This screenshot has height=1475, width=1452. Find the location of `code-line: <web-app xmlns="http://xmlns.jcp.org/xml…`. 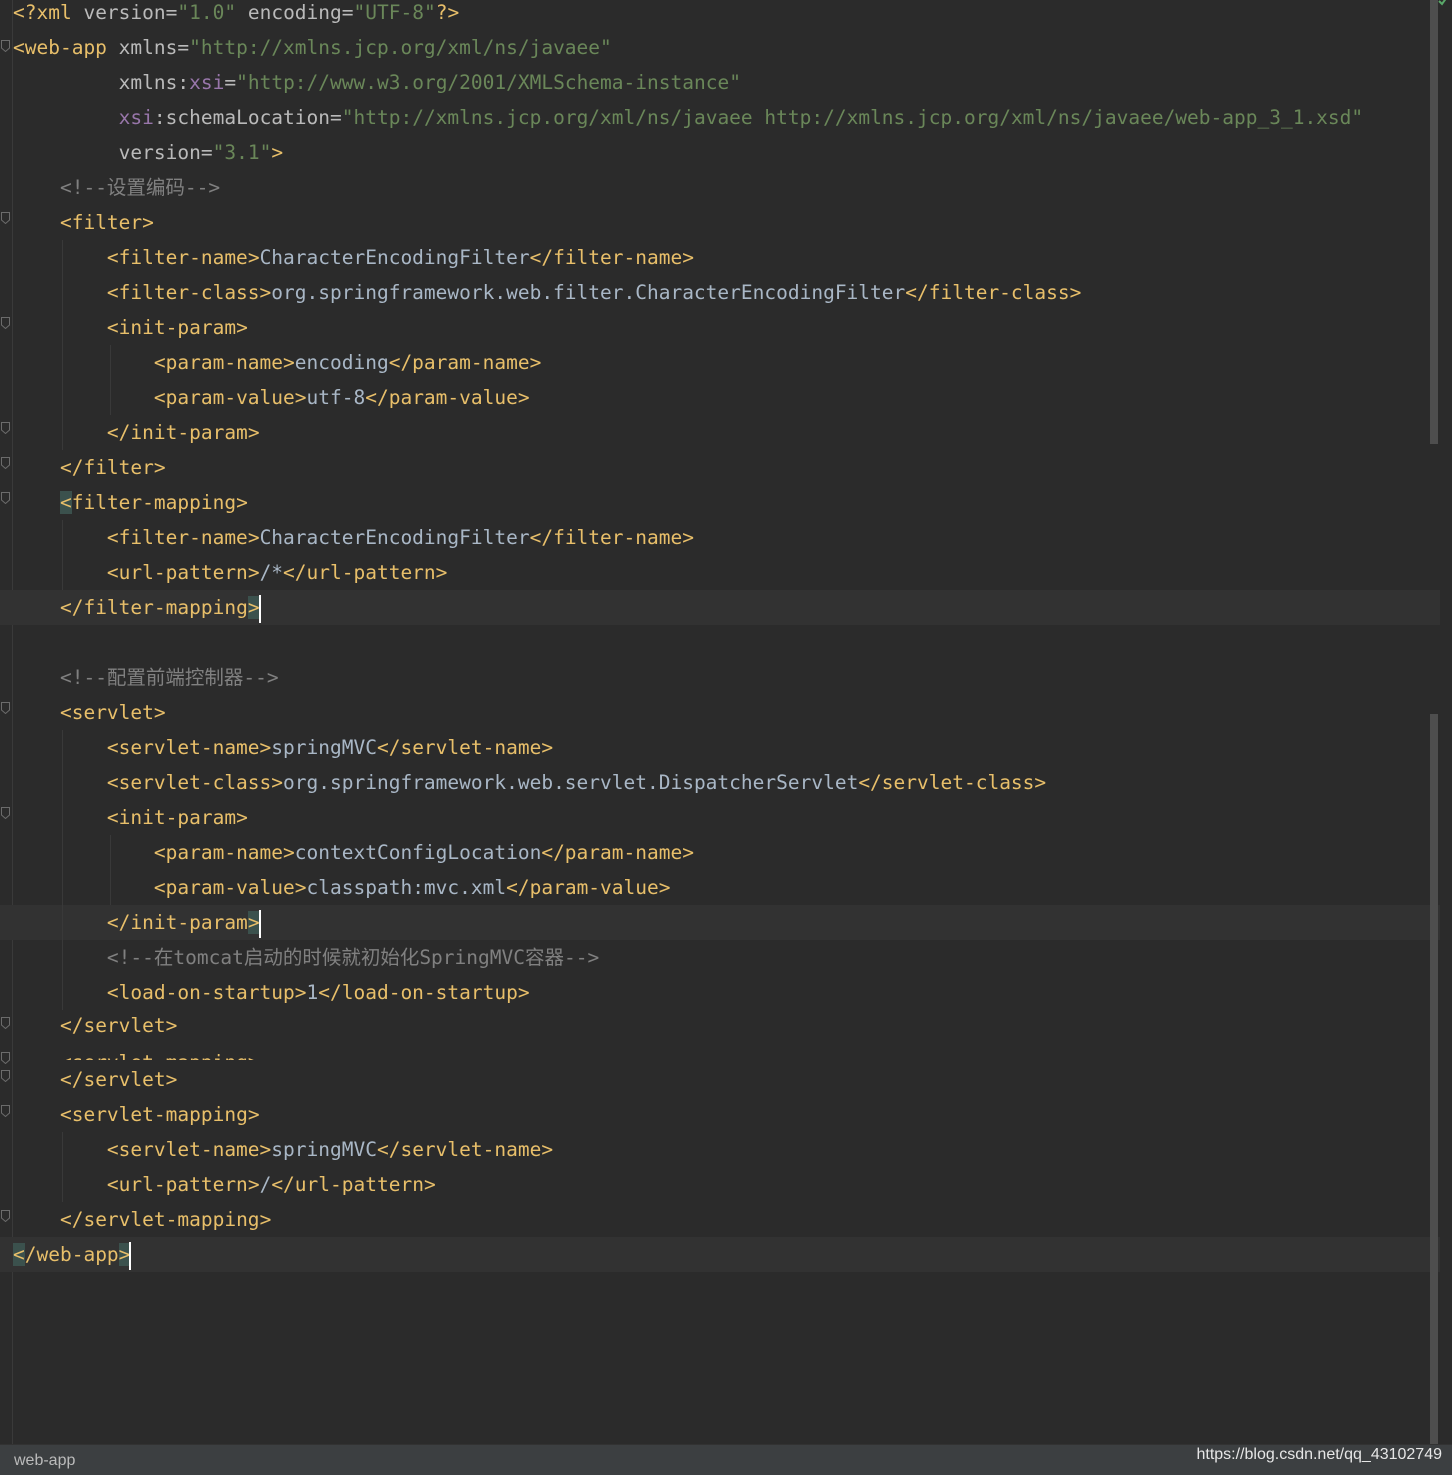

code-line: <web-app xmlns="http://xmlns.jcp.org/xml… is located at coordinates (720, 47).